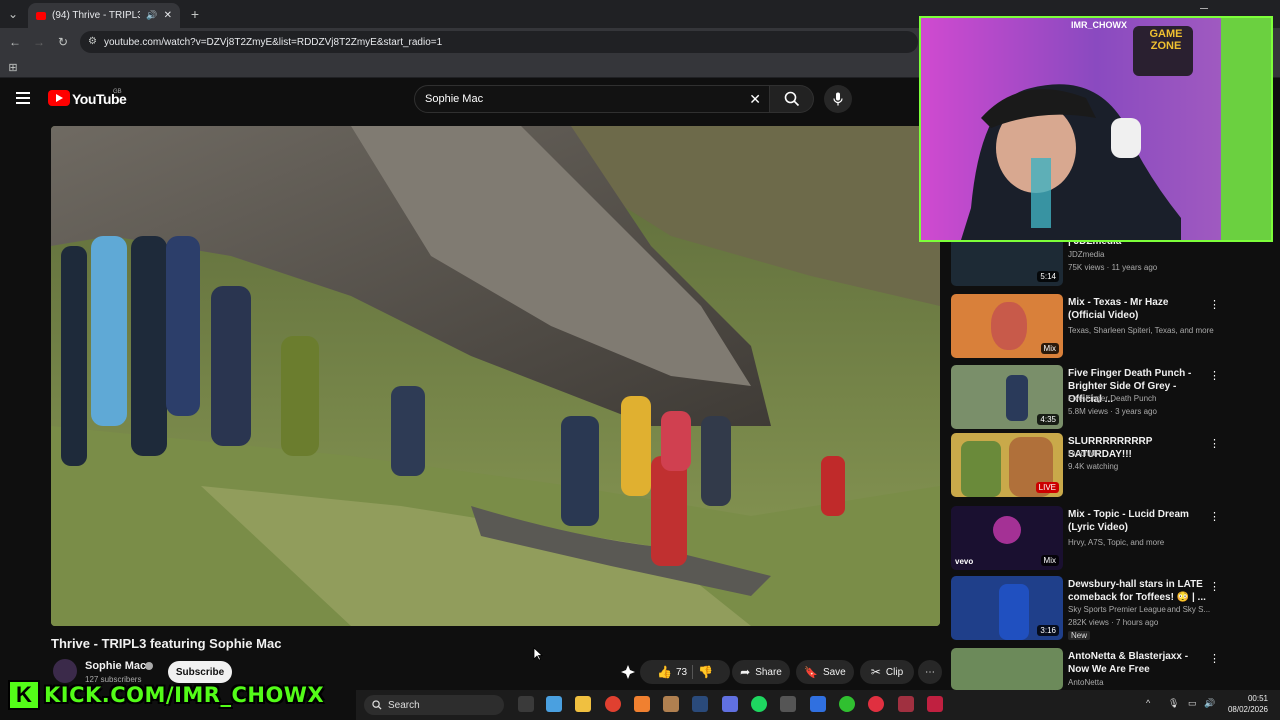 The width and height of the screenshot is (1280, 720). What do you see at coordinates (592, 99) in the screenshot?
I see `search-input: Sophie Mac ✕` at bounding box center [592, 99].